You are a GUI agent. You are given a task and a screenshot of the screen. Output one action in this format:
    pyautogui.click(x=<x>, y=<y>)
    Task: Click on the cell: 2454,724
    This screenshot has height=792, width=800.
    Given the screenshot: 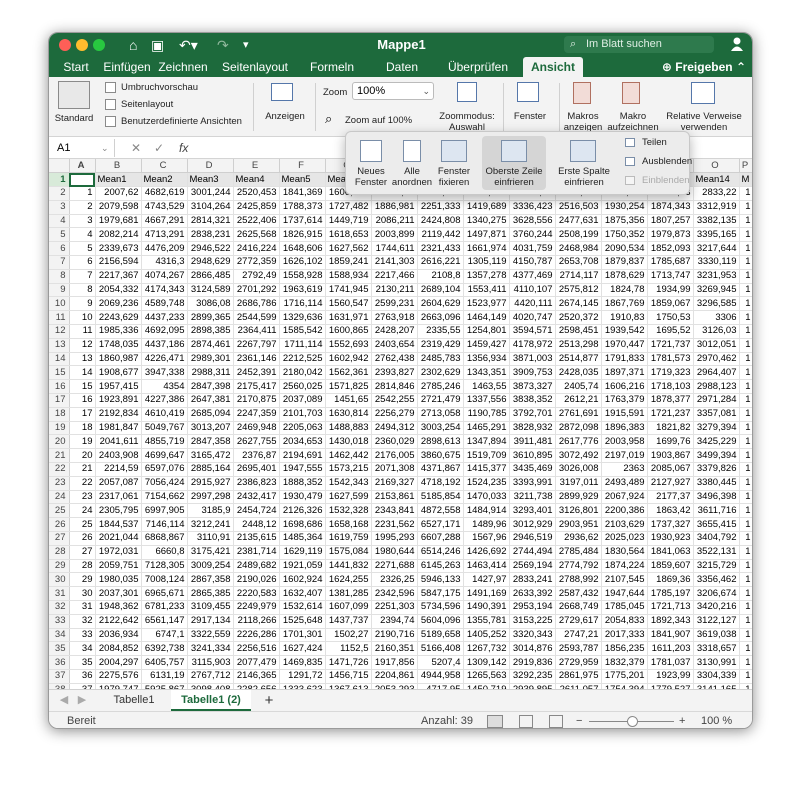 What is the action you would take?
    pyautogui.click(x=256, y=511)
    